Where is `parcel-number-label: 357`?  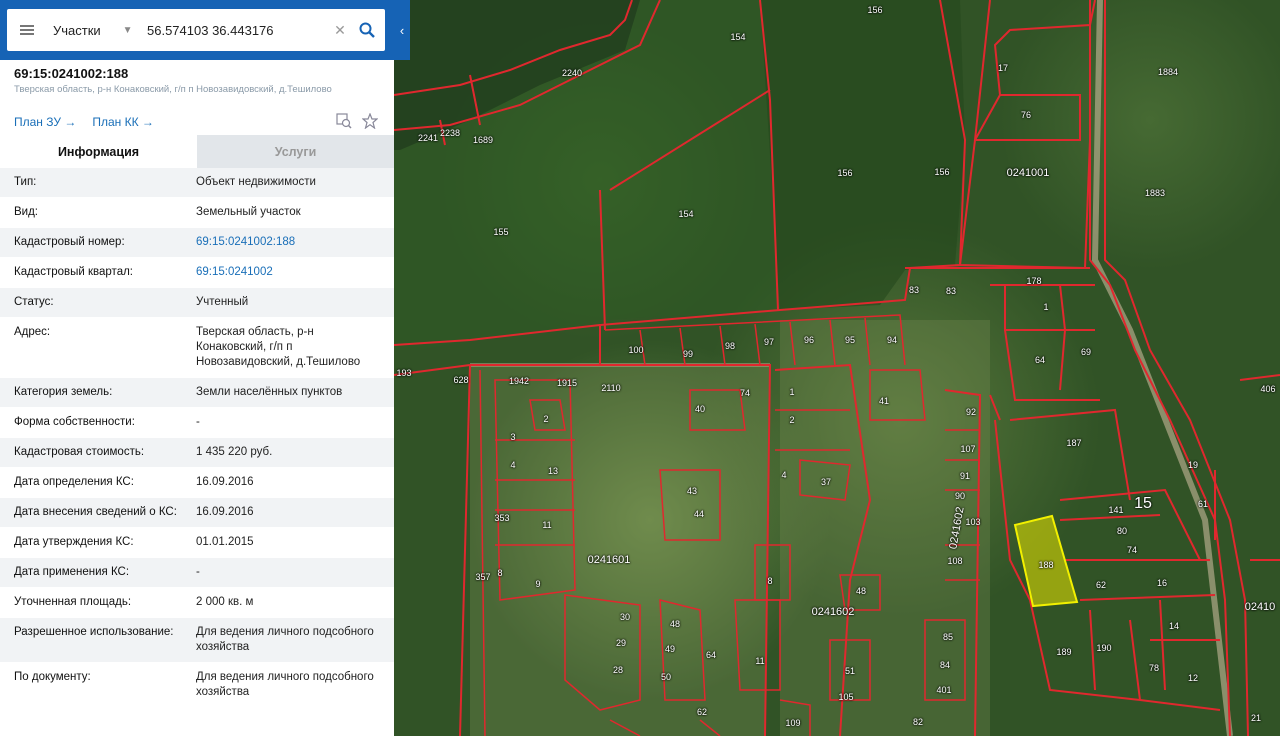
parcel-number-label: 357 is located at coordinates (483, 577).